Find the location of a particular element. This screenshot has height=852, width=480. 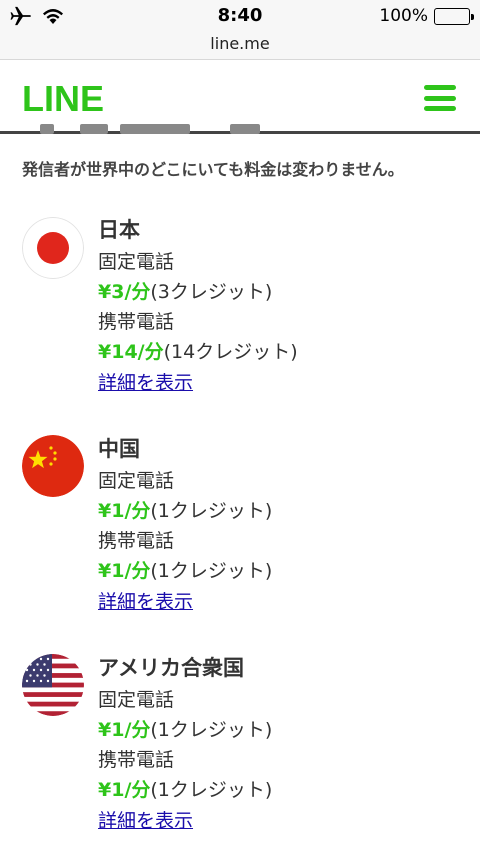

usa-flag-icon is located at coordinates (53, 685).